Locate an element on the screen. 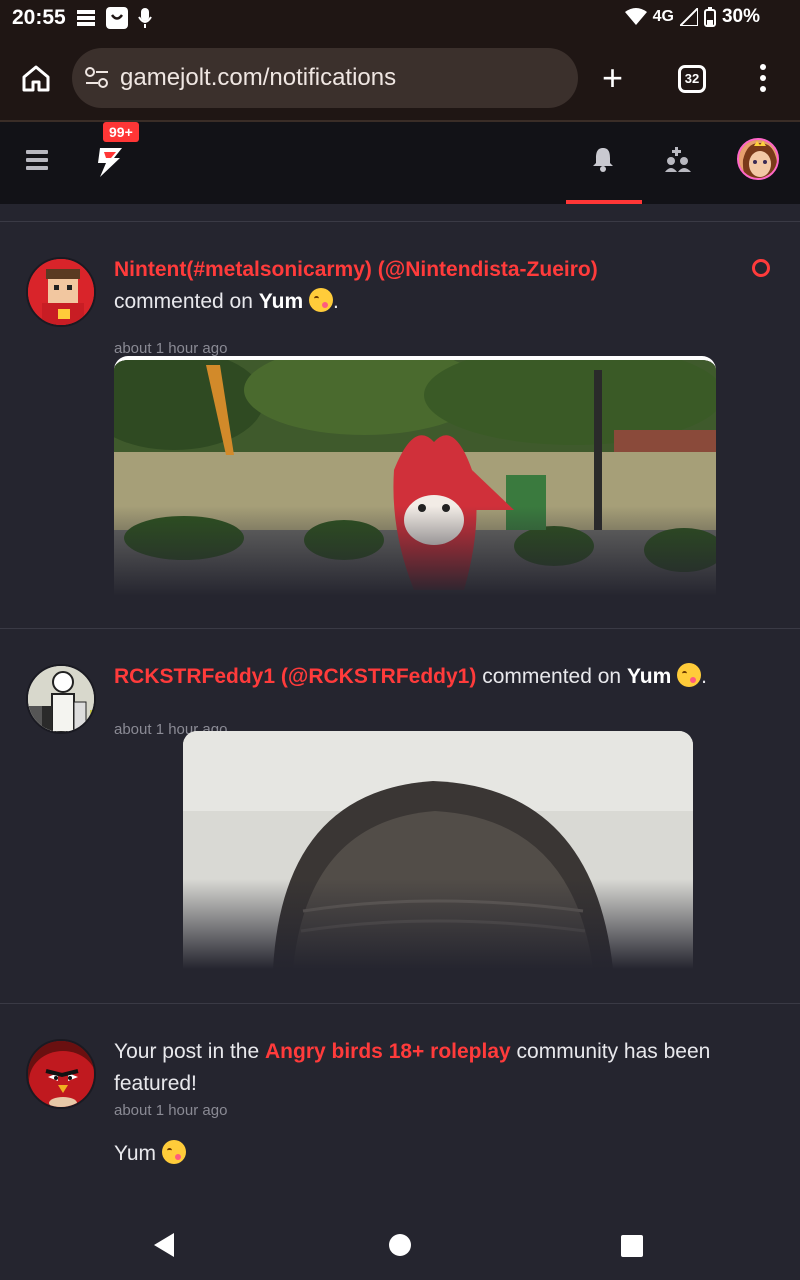 The height and width of the screenshot is (1280, 800). wifi-icon is located at coordinates (635, 16).